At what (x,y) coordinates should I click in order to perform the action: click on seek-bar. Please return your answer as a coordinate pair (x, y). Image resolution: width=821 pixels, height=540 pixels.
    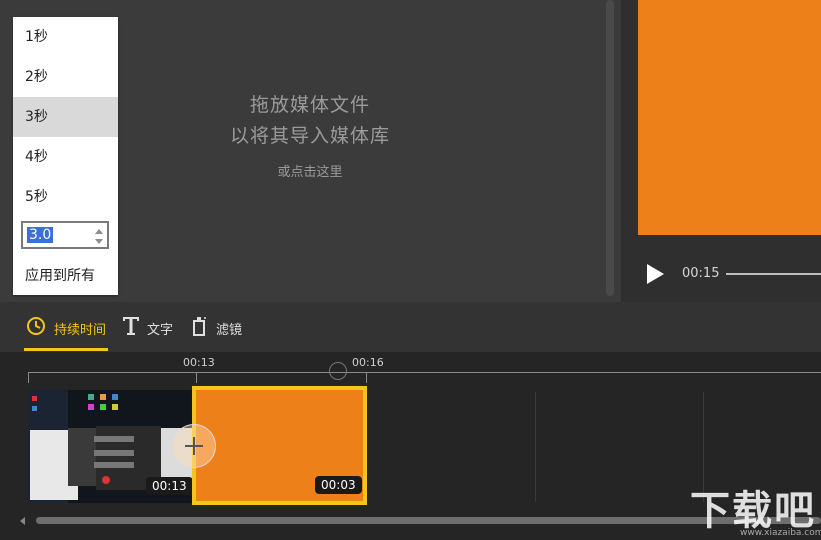
    Looking at the image, I should click on (773, 274).